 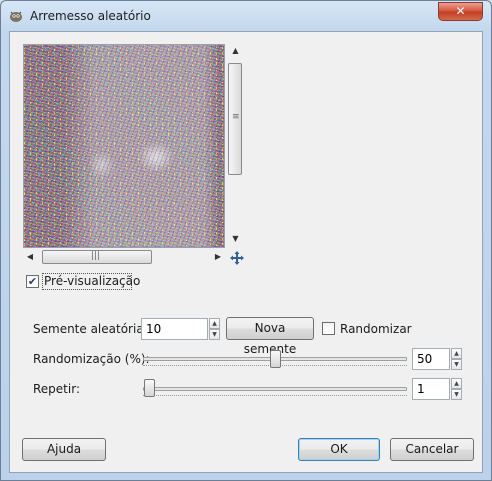 I want to click on title-bar: Arremesso aleatório ✕, so click(x=246, y=16).